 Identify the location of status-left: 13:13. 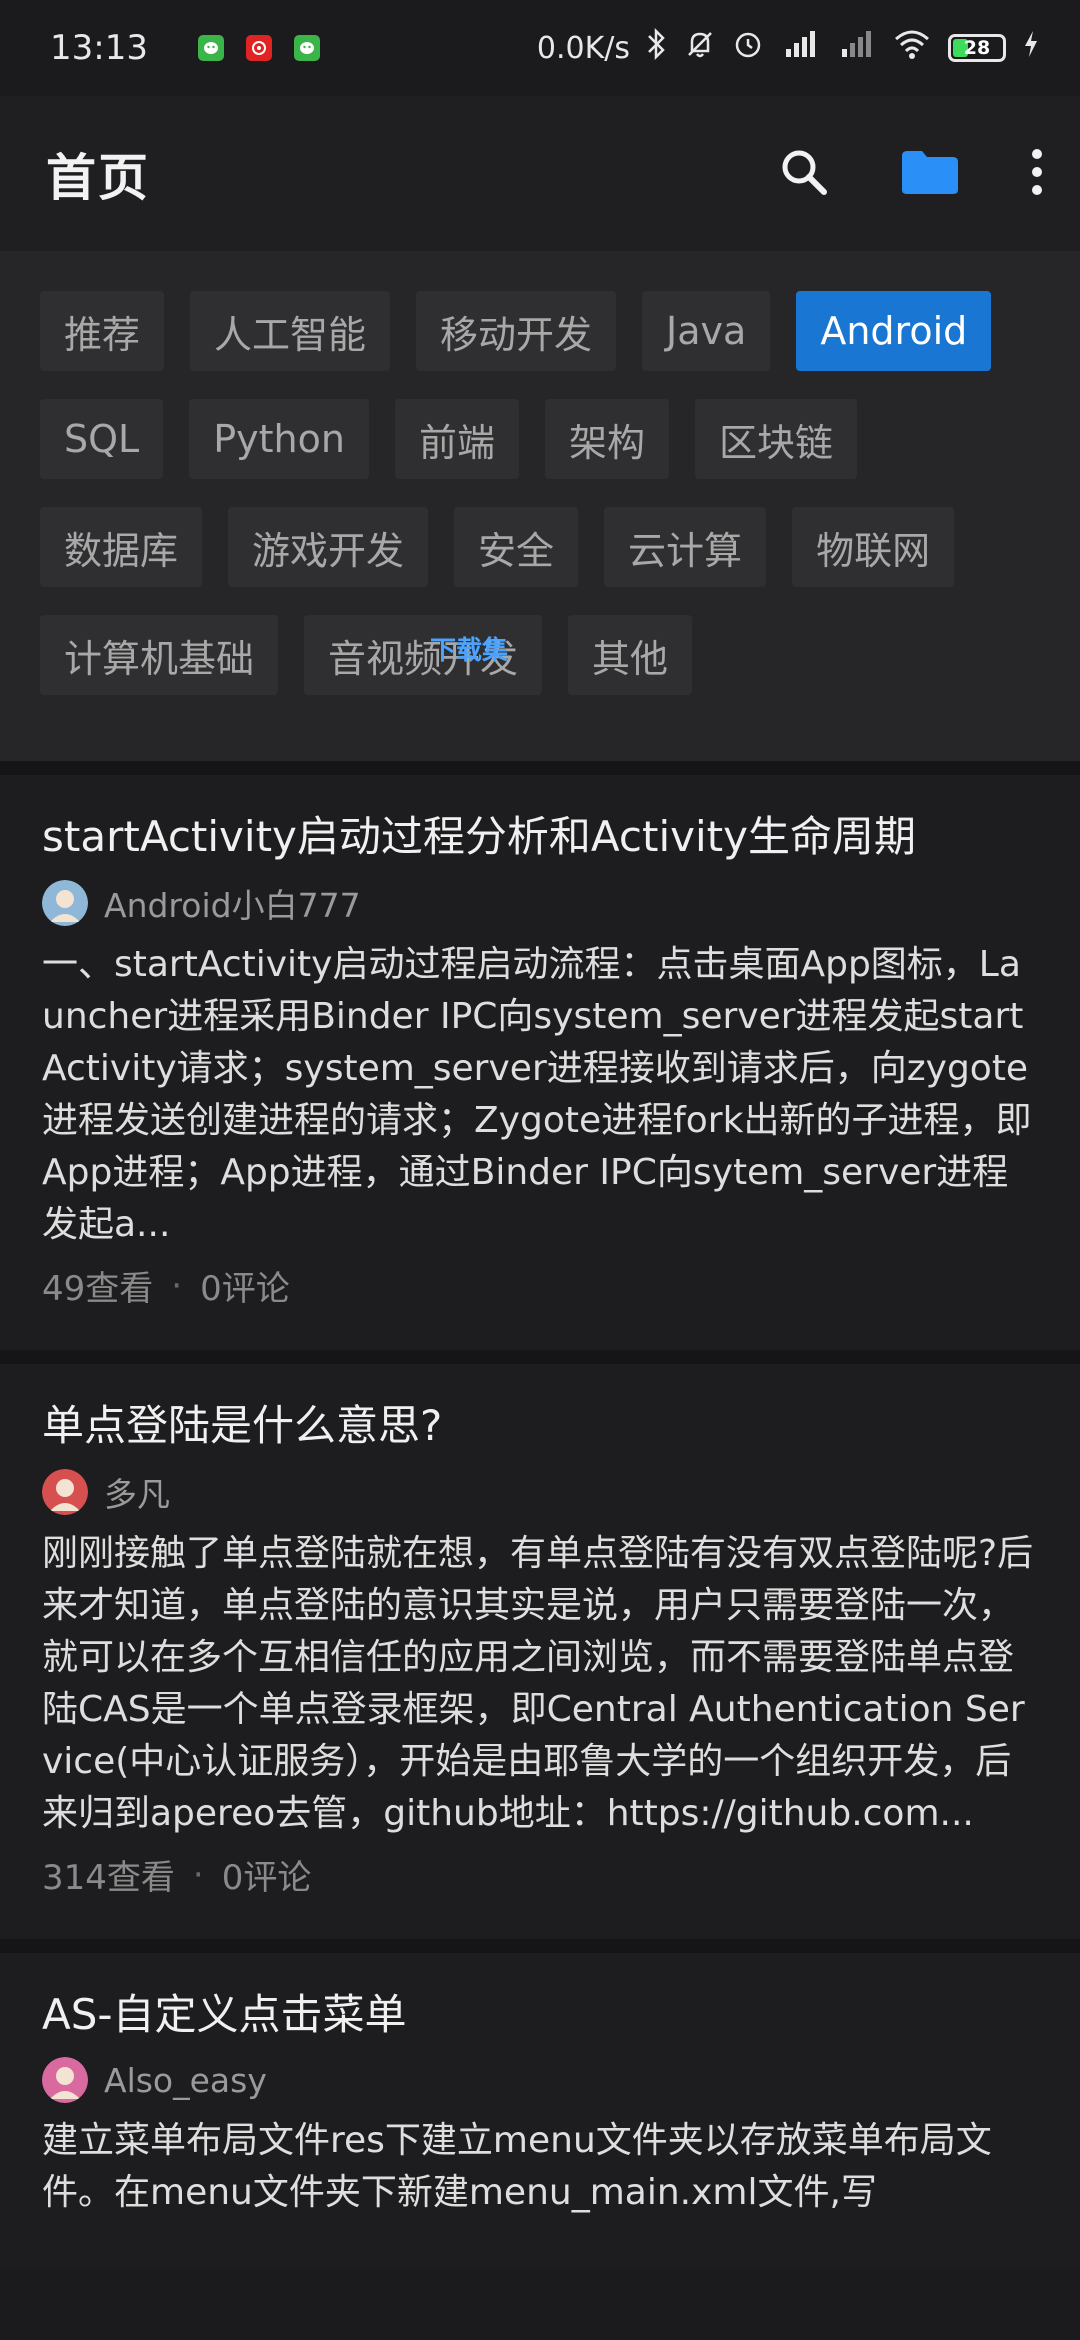
(185, 48).